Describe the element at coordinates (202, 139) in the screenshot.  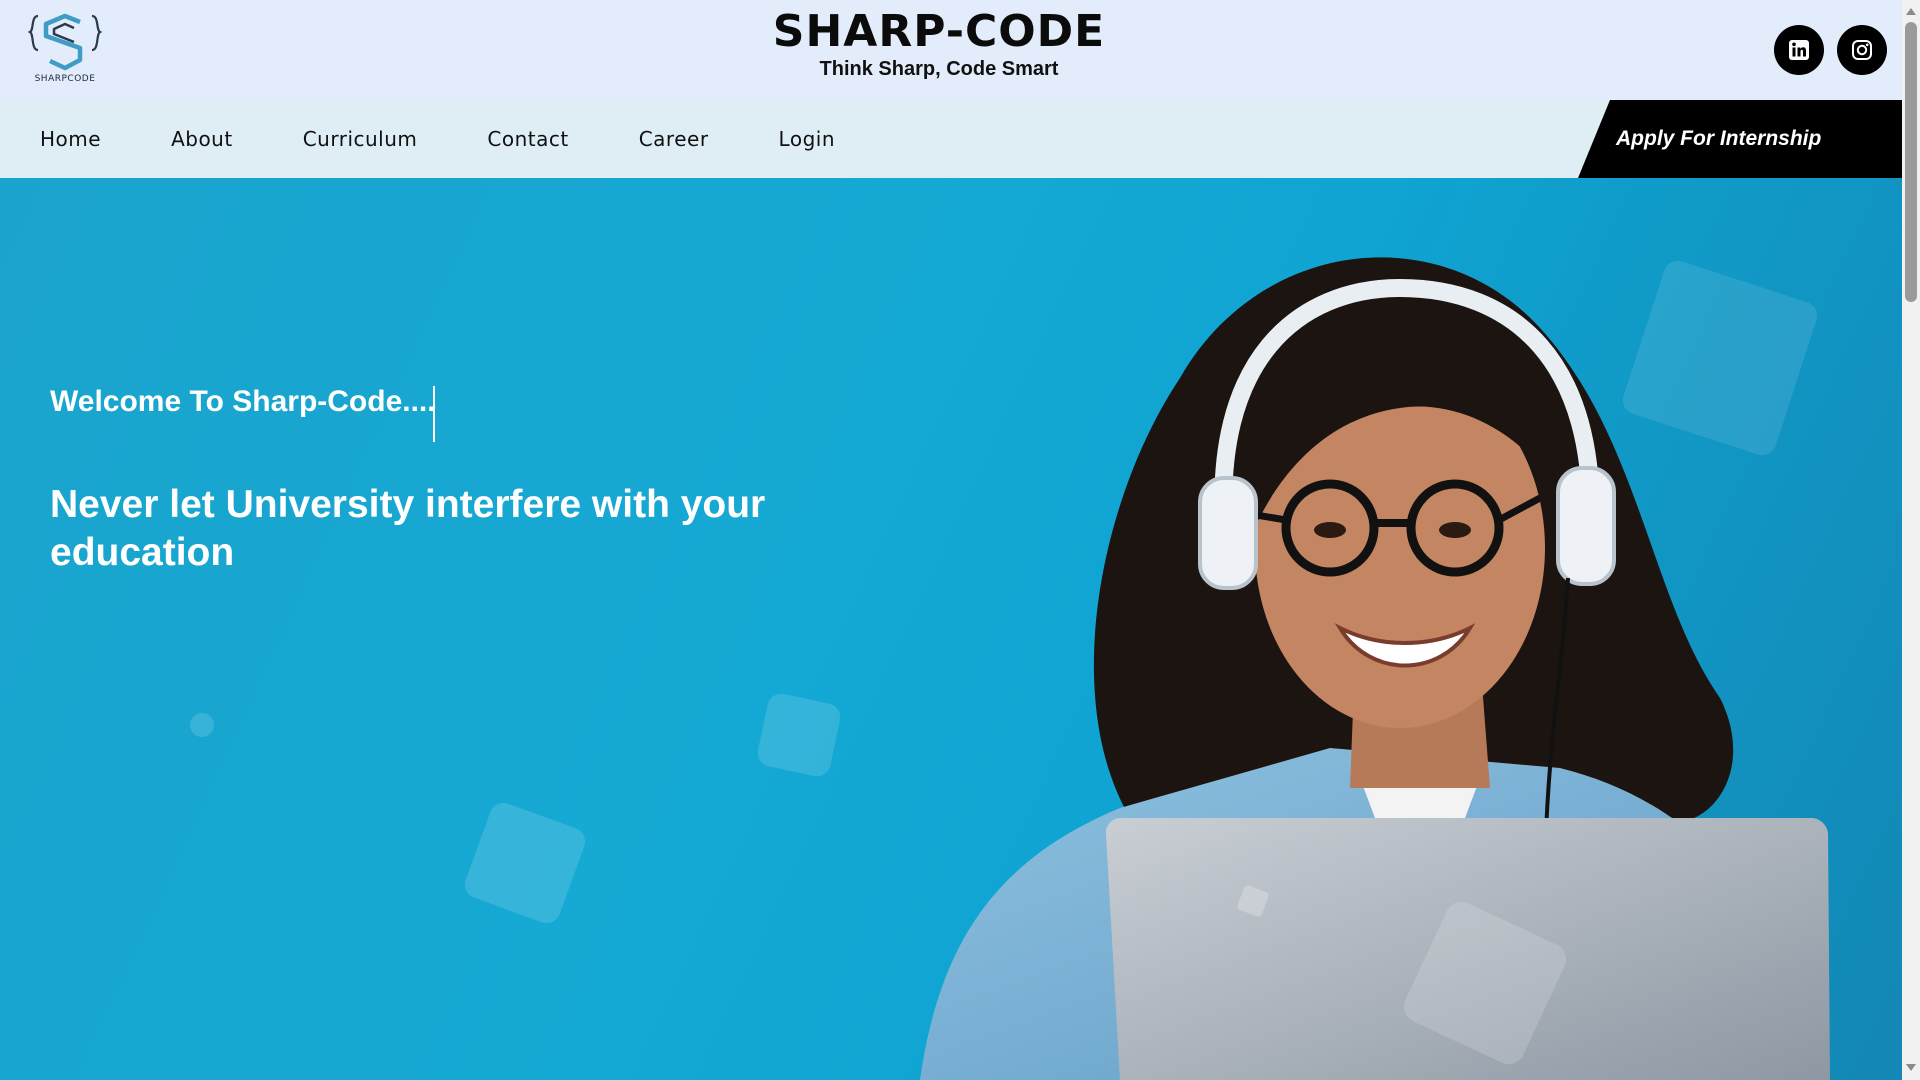
I see `nav-item-about: About` at that location.